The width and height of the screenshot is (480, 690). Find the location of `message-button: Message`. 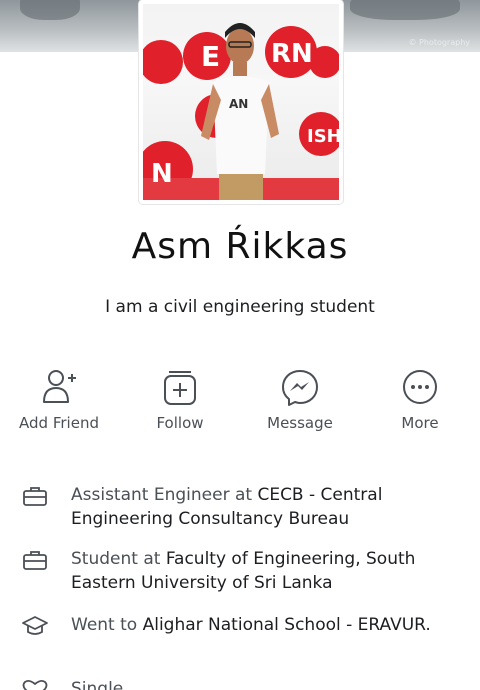

message-button: Message is located at coordinates (300, 400).